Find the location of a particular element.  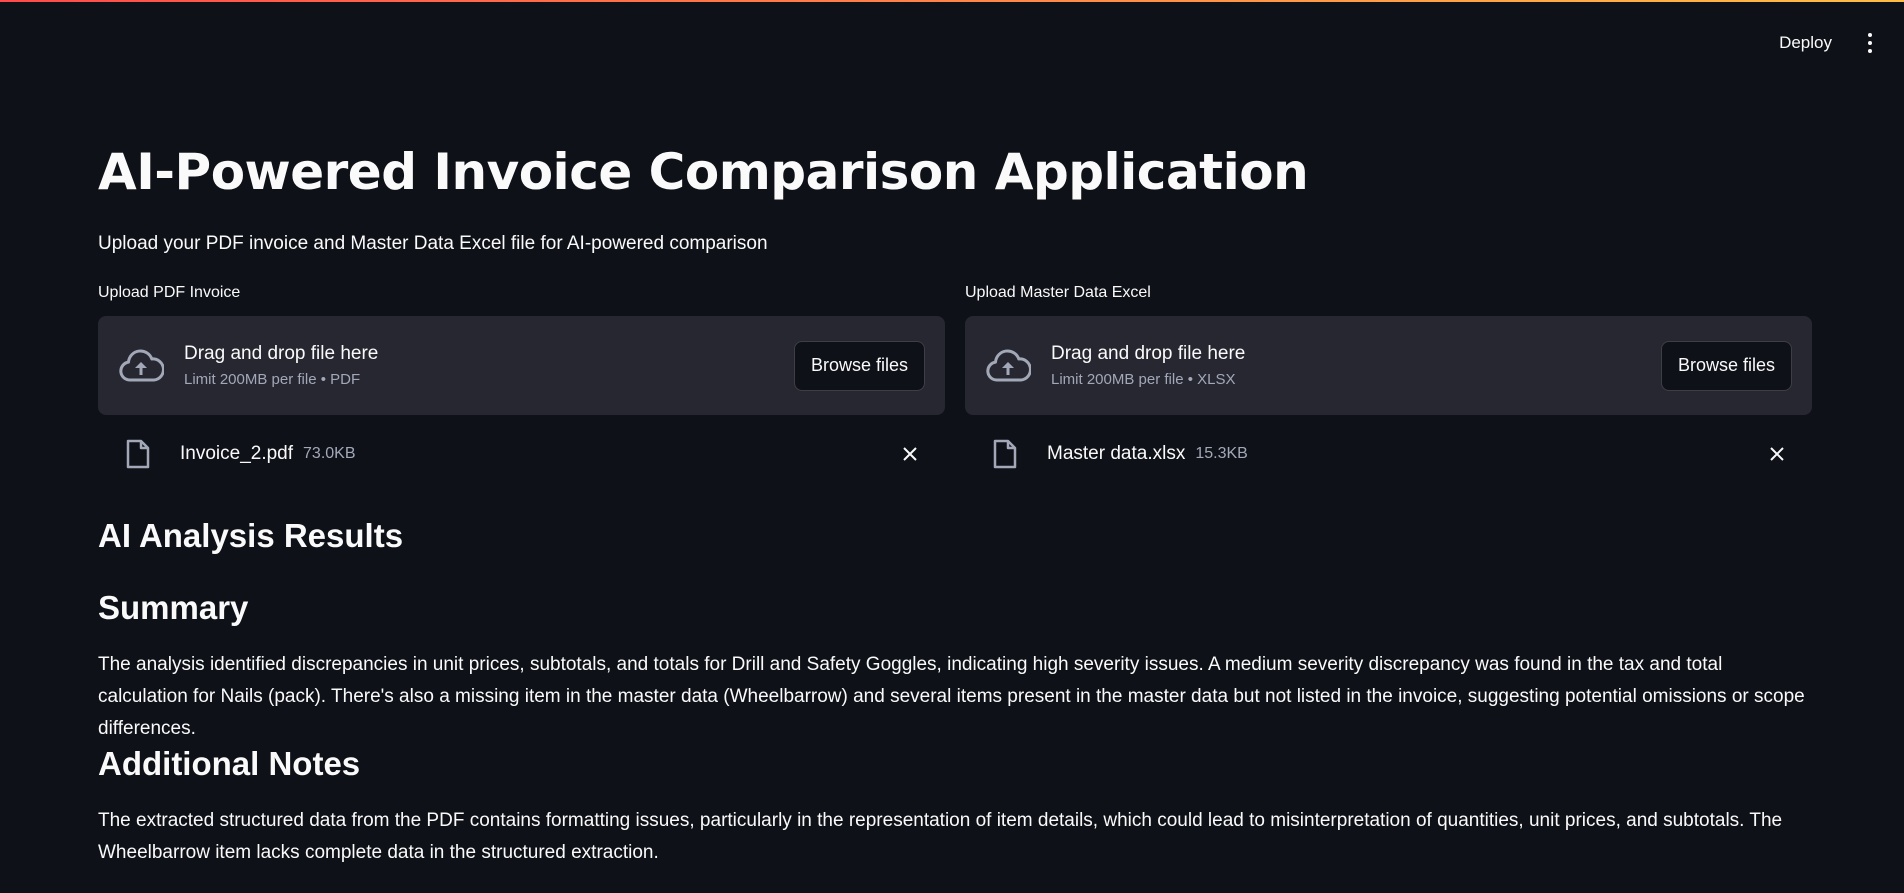

uploader-label: Upload Master Data Excel is located at coordinates (1058, 292).